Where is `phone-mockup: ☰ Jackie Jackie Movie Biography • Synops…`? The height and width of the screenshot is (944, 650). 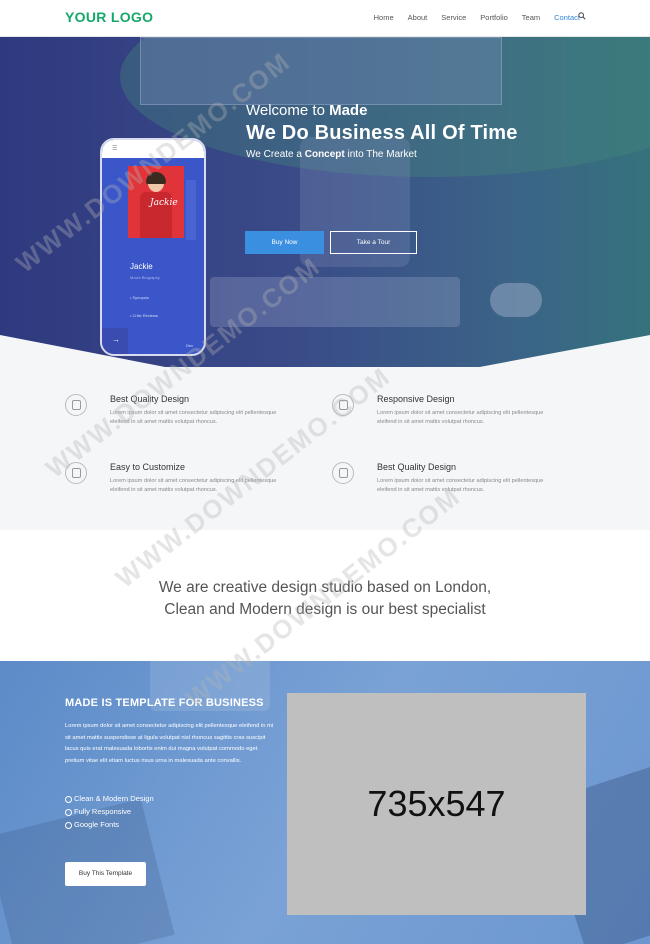
phone-mockup: ☰ Jackie Jackie Movie Biography • Synops… is located at coordinates (153, 247).